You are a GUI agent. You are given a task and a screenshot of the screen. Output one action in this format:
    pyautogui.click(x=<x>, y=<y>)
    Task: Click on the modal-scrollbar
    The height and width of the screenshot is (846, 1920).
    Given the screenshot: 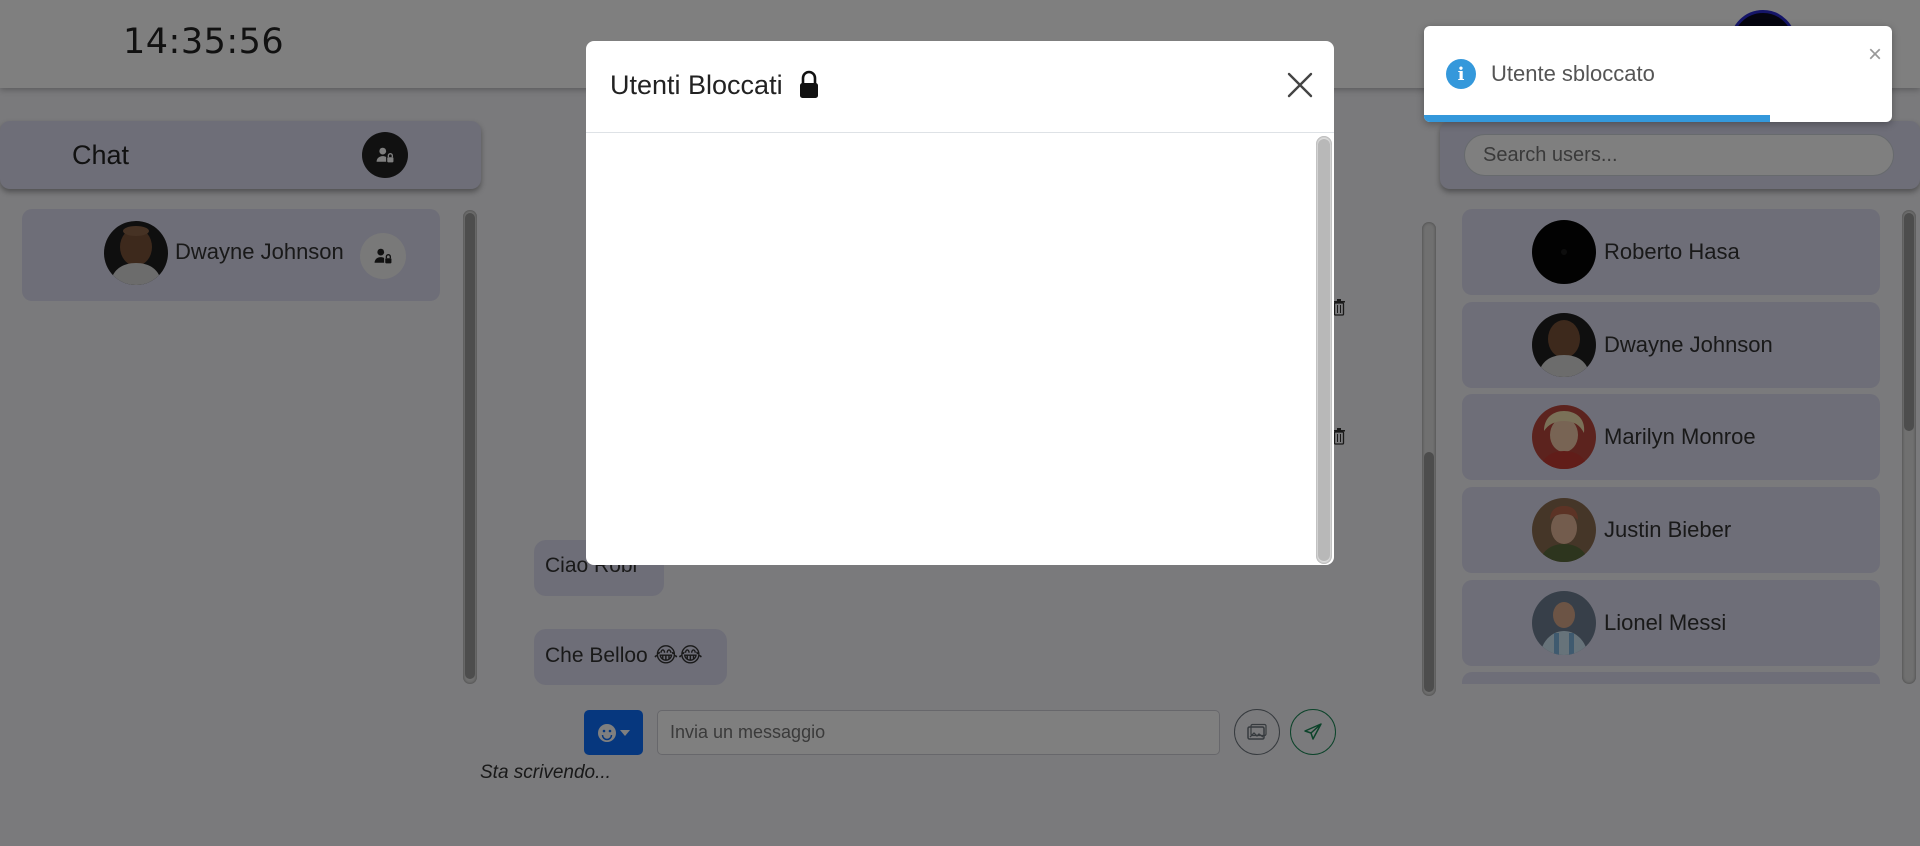 What is the action you would take?
    pyautogui.click(x=1324, y=350)
    